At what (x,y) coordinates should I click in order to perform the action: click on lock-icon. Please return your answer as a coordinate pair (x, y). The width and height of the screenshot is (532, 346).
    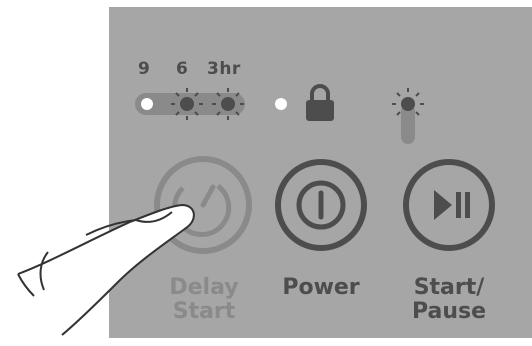
    Looking at the image, I should click on (320, 102).